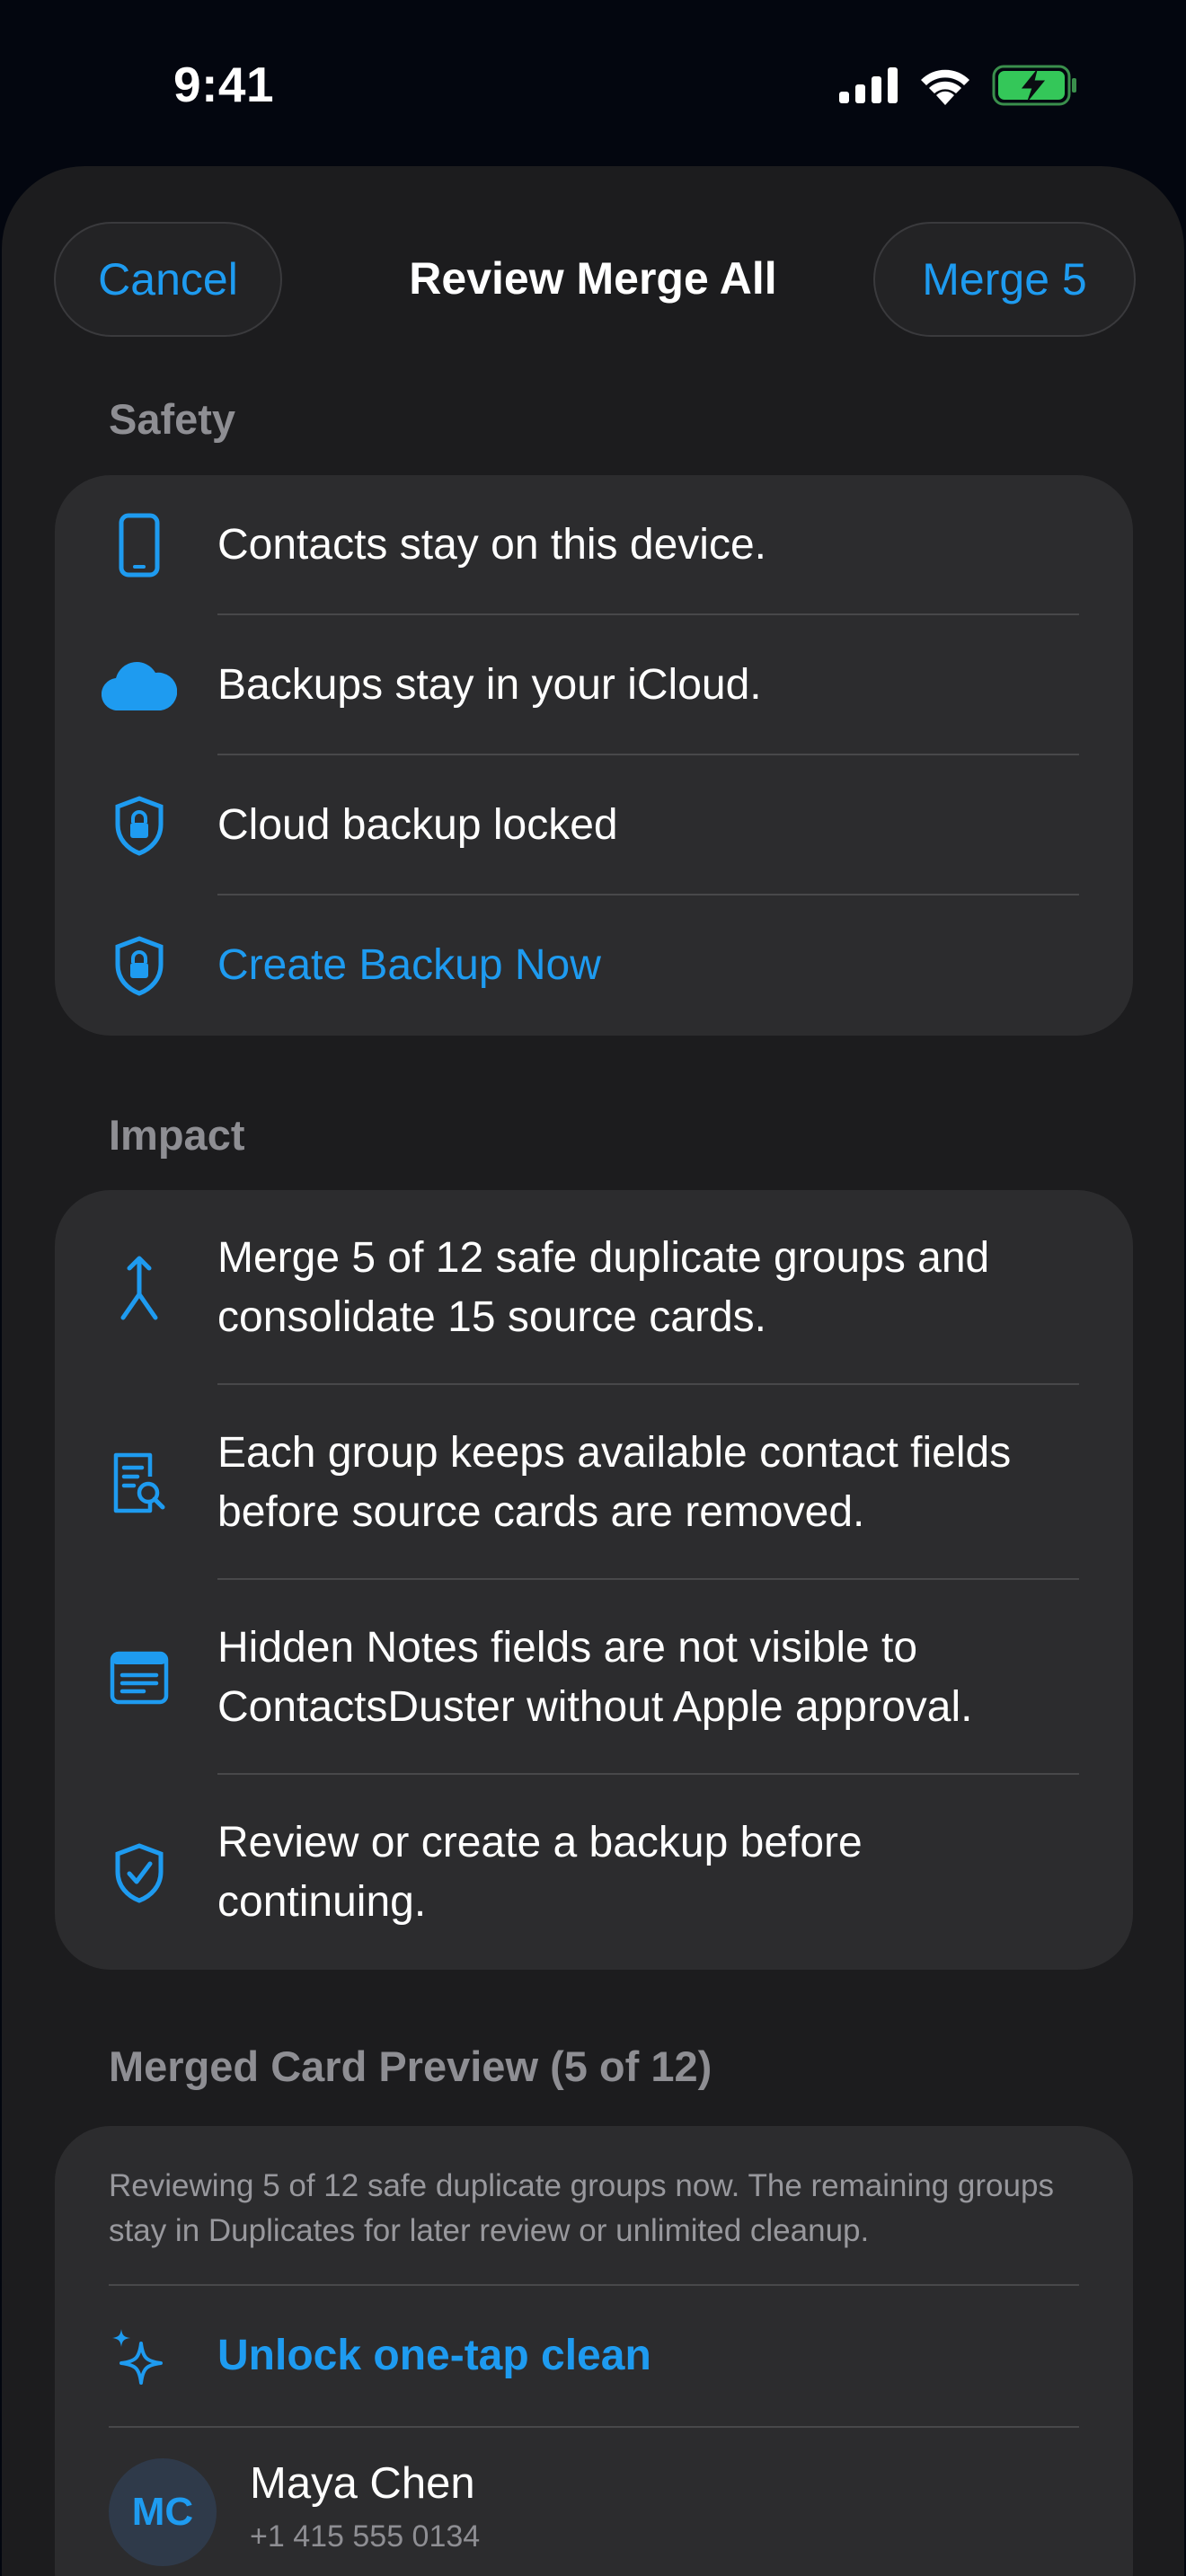 This screenshot has width=1186, height=2576. I want to click on contact-row: MC Maya Chen +1 415 555 0134, so click(594, 2517).